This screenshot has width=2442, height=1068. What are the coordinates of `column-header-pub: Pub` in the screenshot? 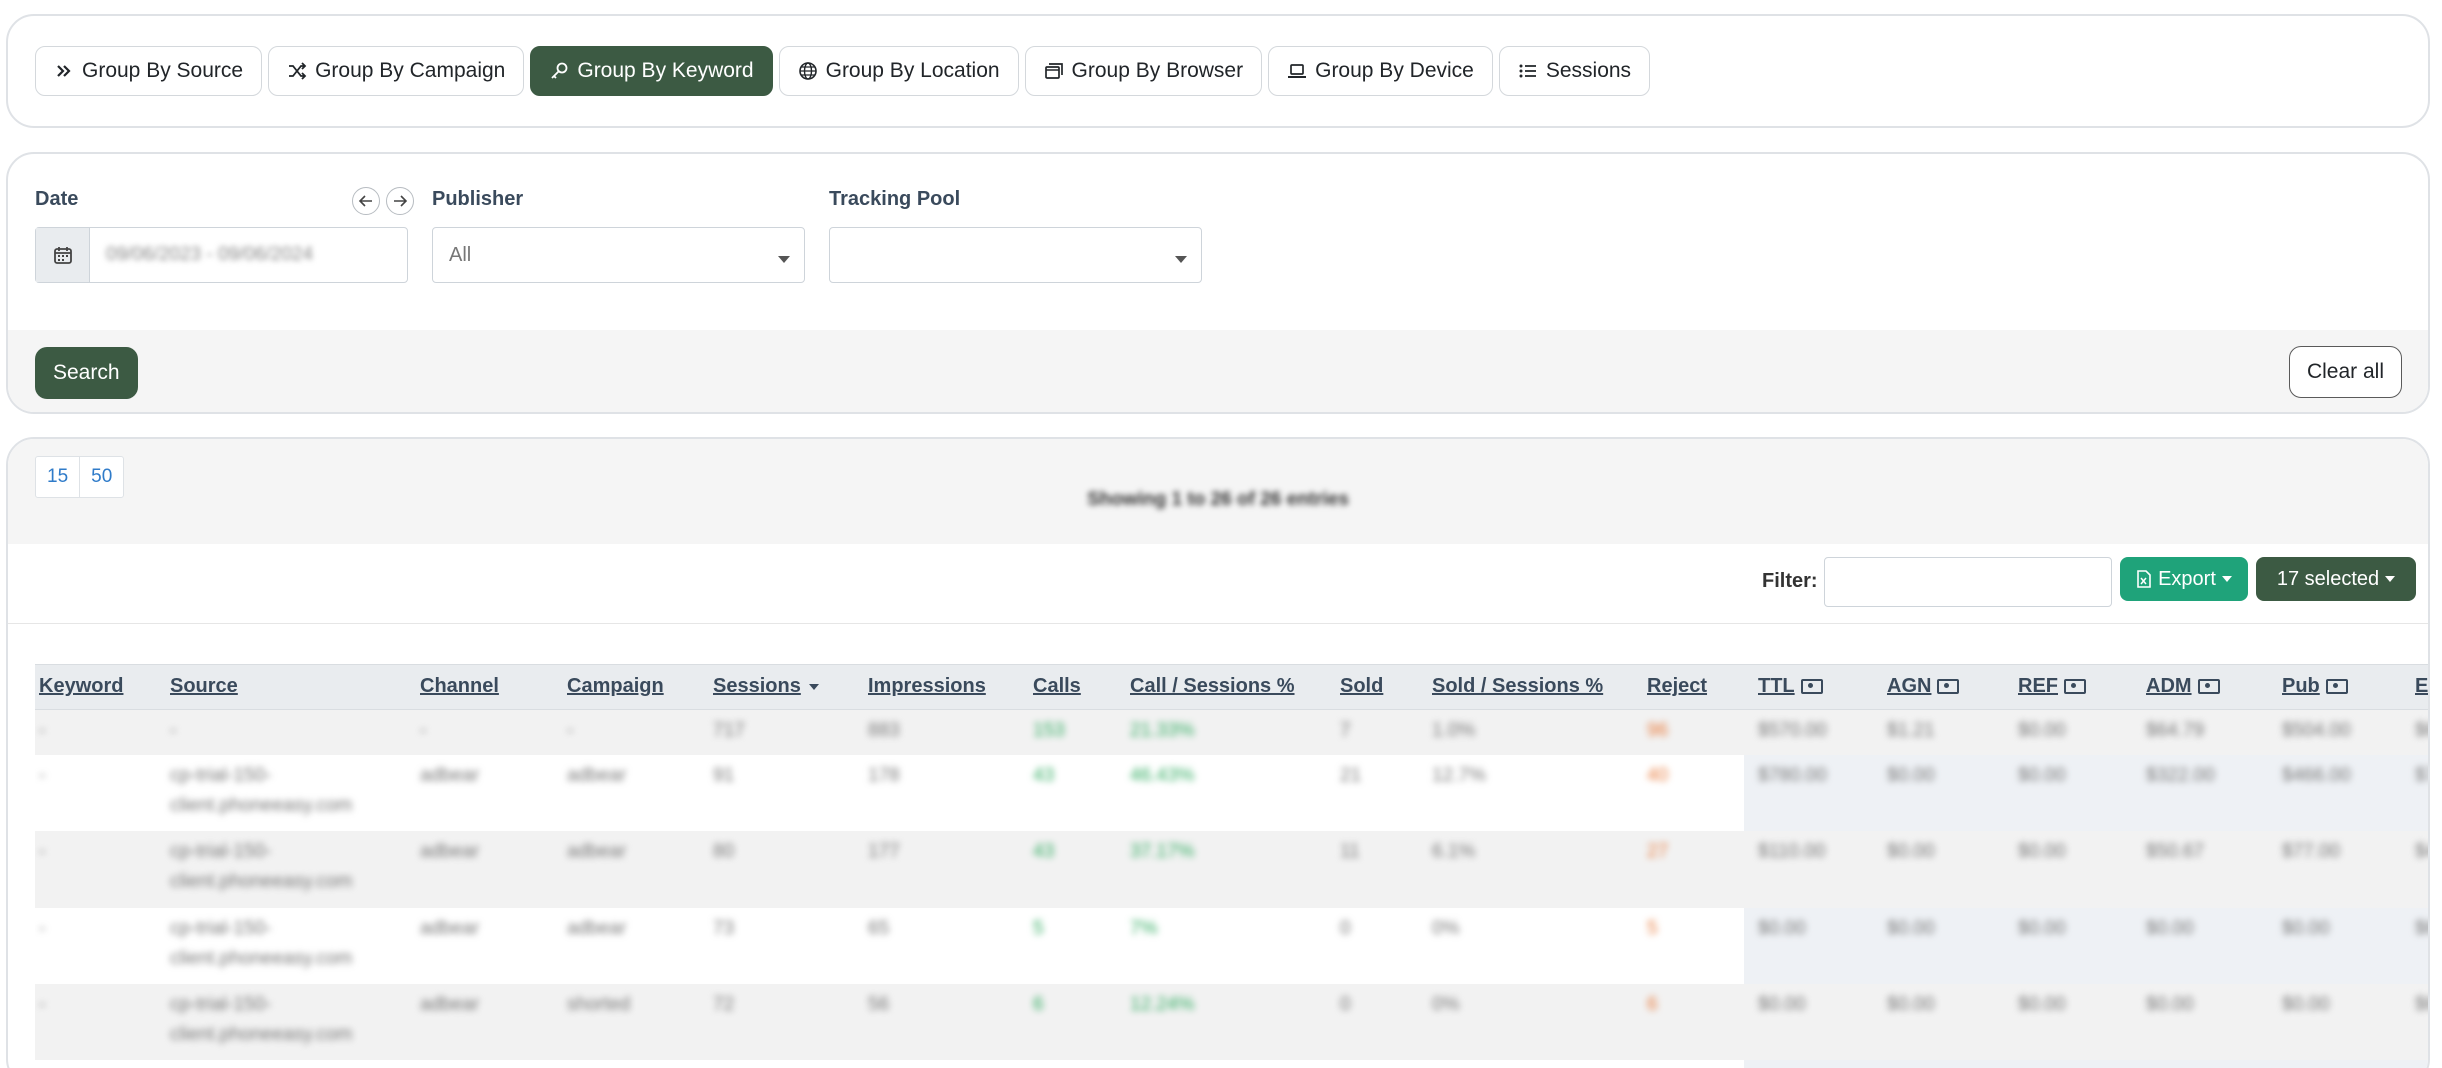 It's located at (2315, 686).